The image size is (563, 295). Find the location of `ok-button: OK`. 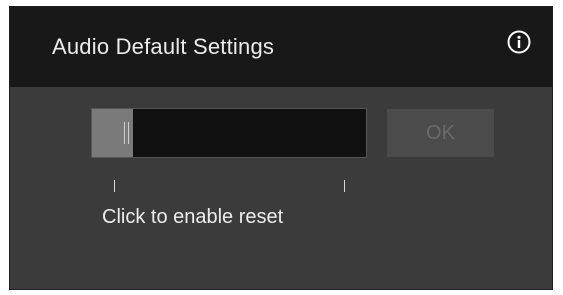

ok-button: OK is located at coordinates (440, 133).